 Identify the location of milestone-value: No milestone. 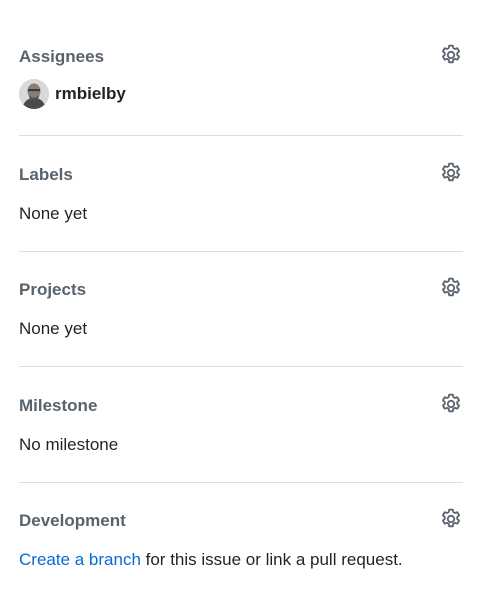
(69, 444).